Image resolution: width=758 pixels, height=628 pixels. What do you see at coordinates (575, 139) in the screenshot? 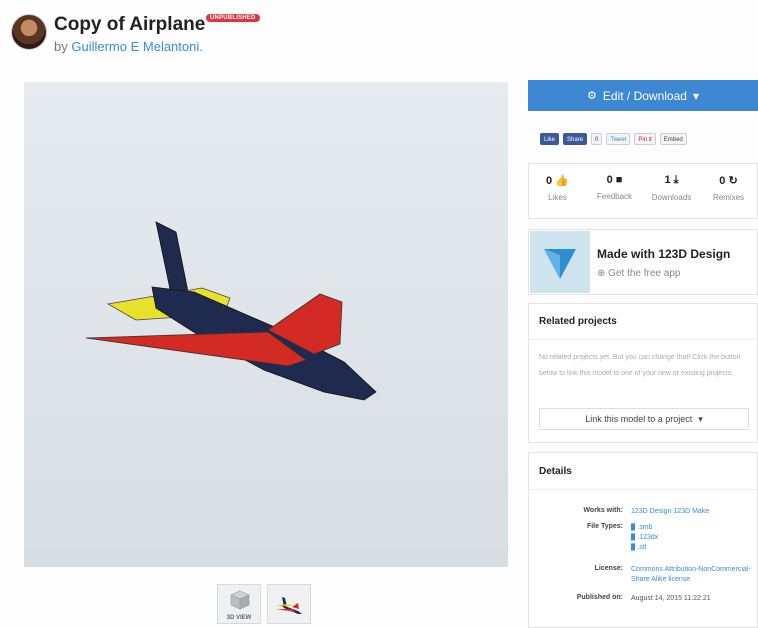
I see `facebook-share-button: Share` at bounding box center [575, 139].